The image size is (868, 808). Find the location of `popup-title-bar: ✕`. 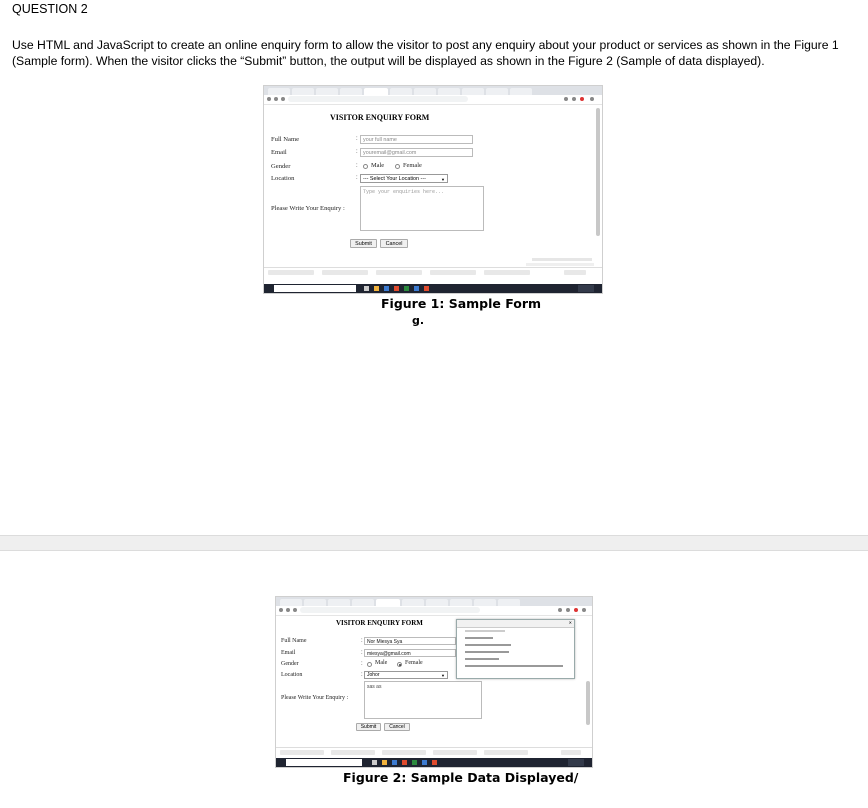

popup-title-bar: ✕ is located at coordinates (515, 624).